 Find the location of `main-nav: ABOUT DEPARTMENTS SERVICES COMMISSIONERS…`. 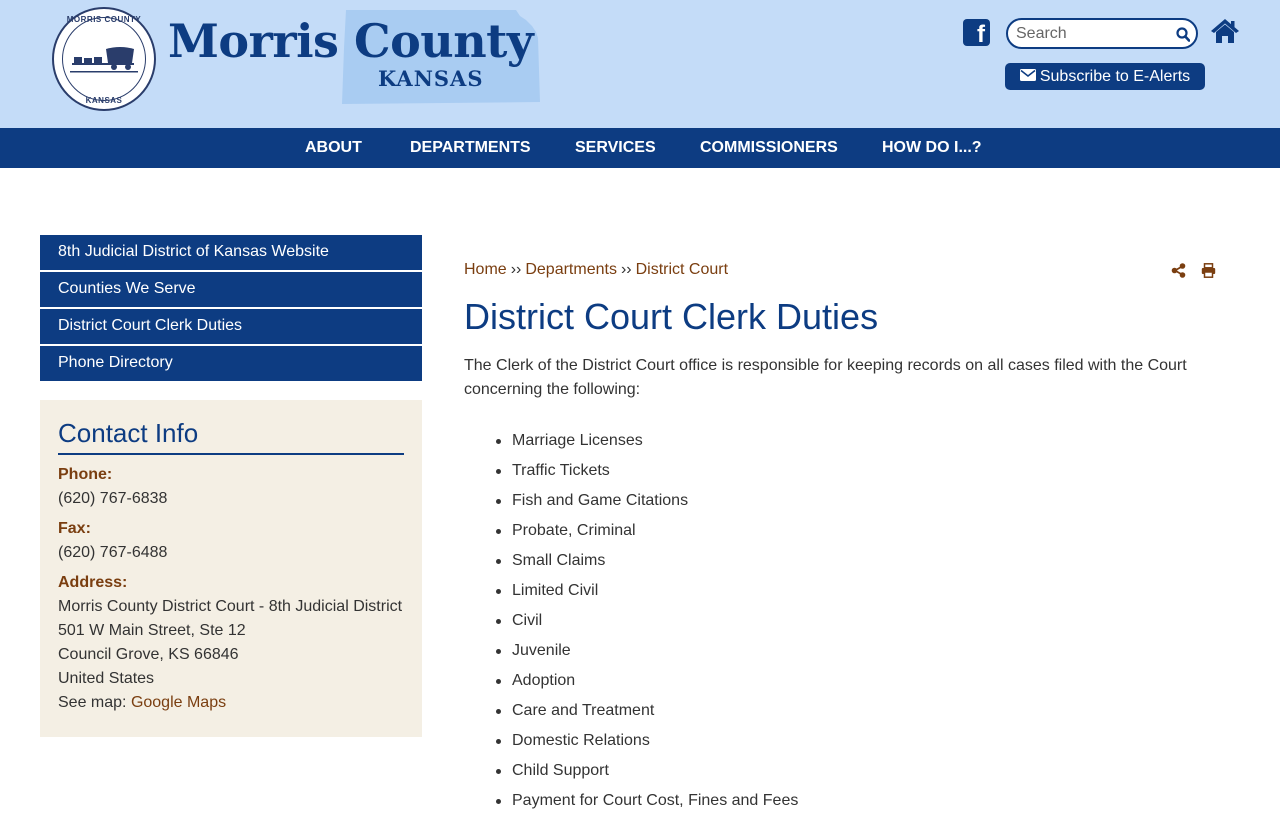

main-nav: ABOUT DEPARTMENTS SERVICES COMMISSIONERS… is located at coordinates (640, 148).